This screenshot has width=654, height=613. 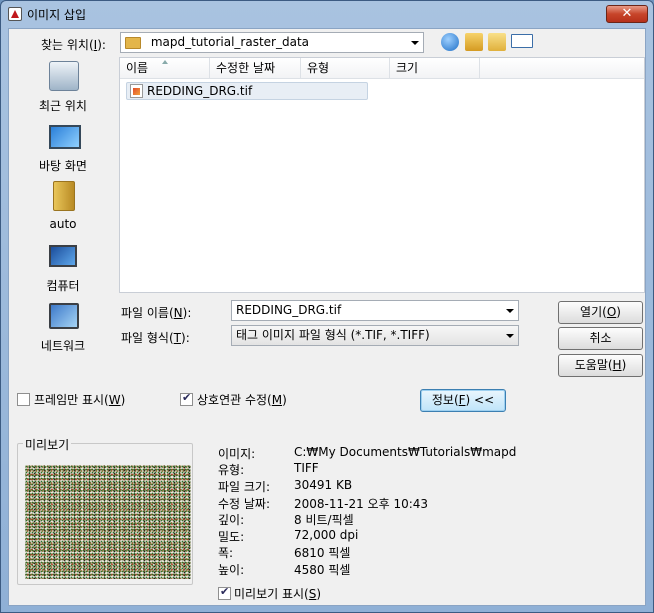 I want to click on open-button: 열기(O), so click(x=600, y=312).